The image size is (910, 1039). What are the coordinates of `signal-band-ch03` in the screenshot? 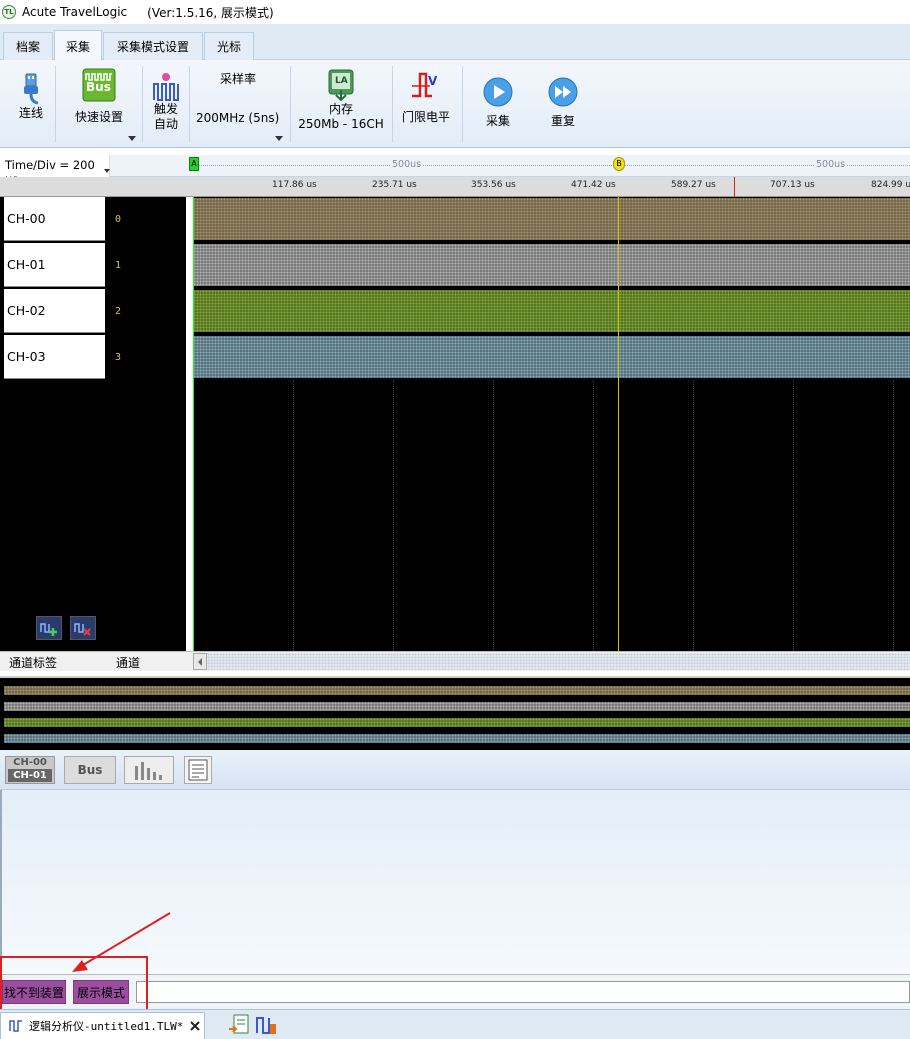 It's located at (551, 357).